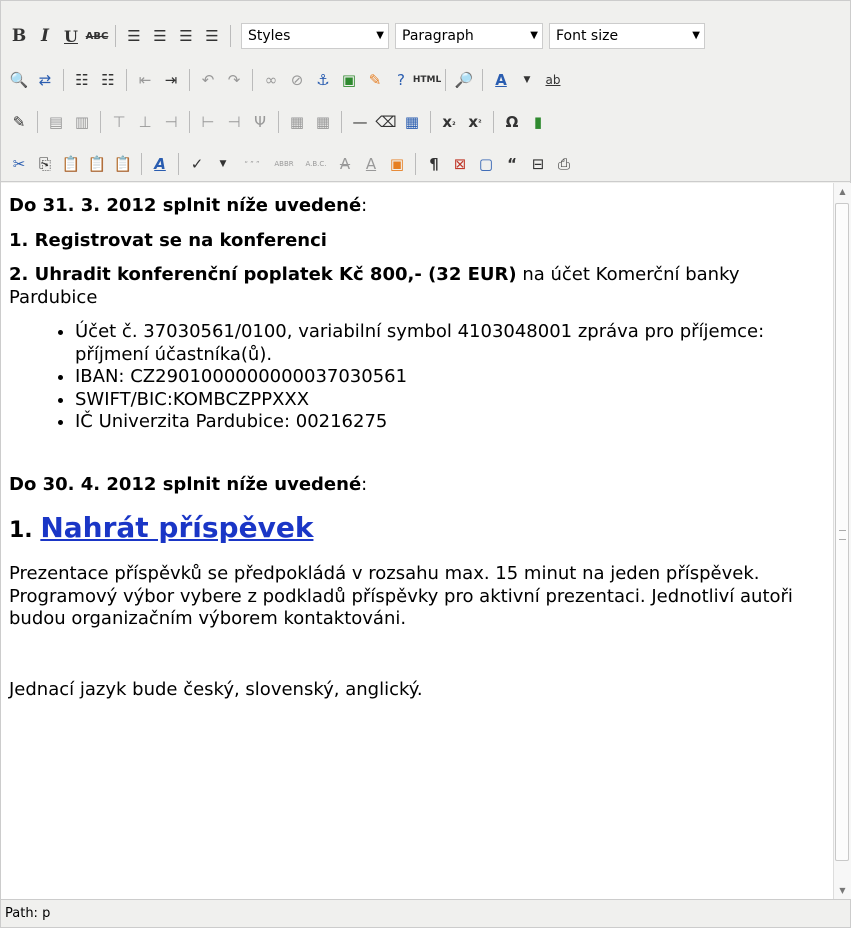 This screenshot has width=851, height=928. I want to click on nonbreaking-icon: ⊠, so click(460, 164).